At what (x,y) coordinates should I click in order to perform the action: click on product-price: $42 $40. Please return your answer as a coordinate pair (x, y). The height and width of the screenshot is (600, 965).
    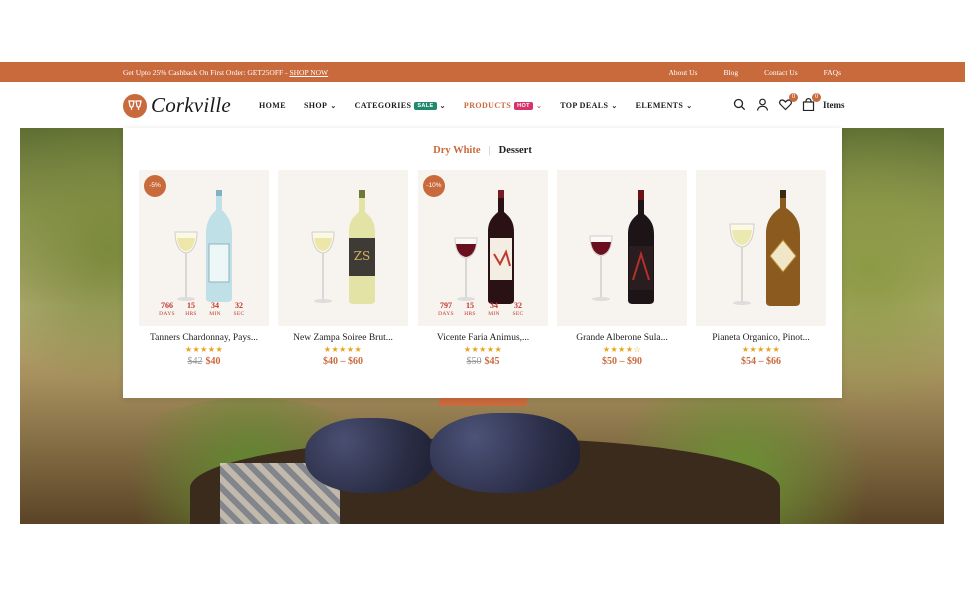
    Looking at the image, I should click on (204, 361).